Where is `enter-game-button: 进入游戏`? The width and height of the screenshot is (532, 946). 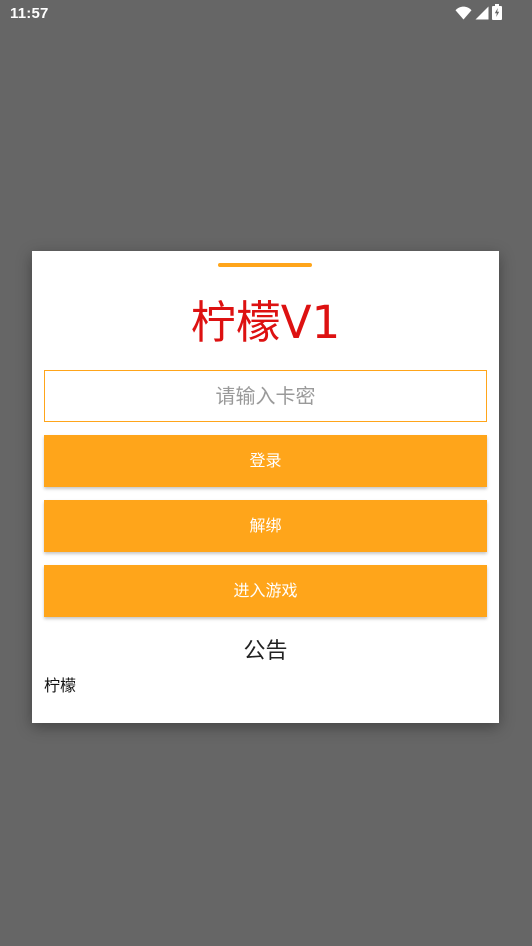
enter-game-button: 进入游戏 is located at coordinates (265, 591).